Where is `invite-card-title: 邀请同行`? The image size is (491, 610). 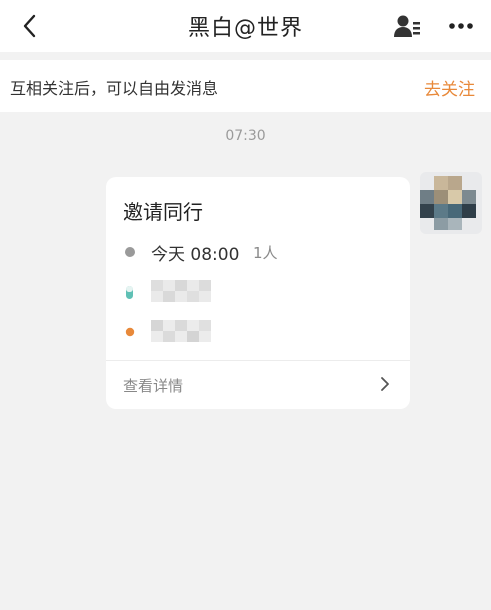
invite-card-title: 邀请同行 is located at coordinates (163, 212).